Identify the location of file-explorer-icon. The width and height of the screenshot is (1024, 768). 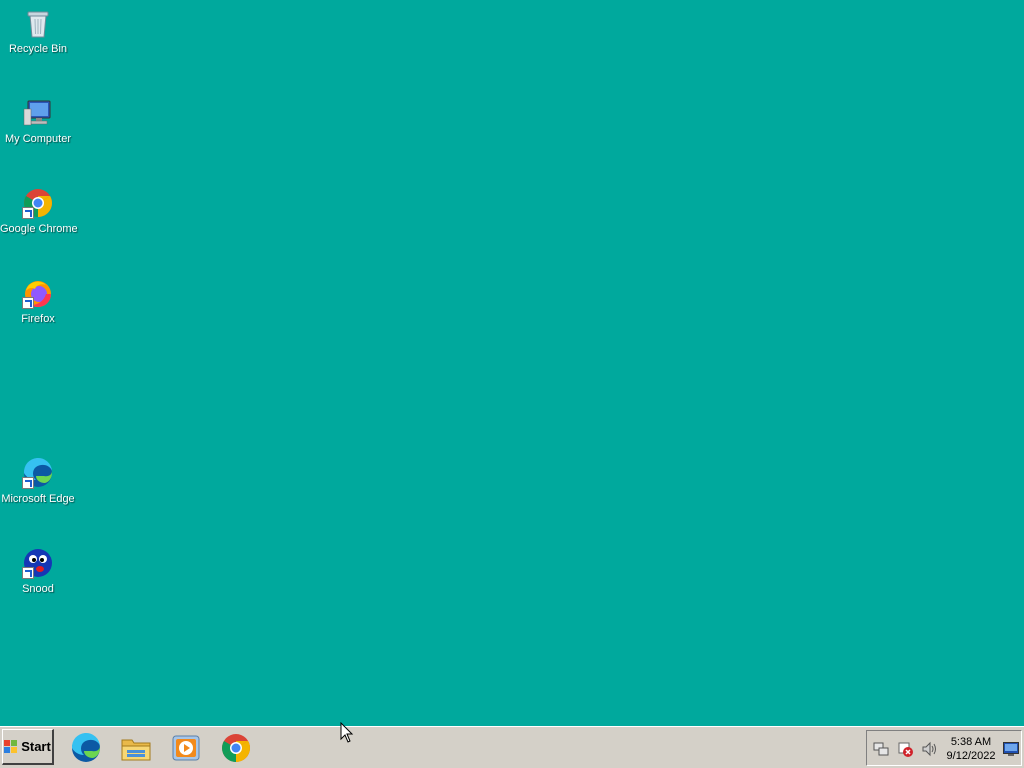
(136, 750).